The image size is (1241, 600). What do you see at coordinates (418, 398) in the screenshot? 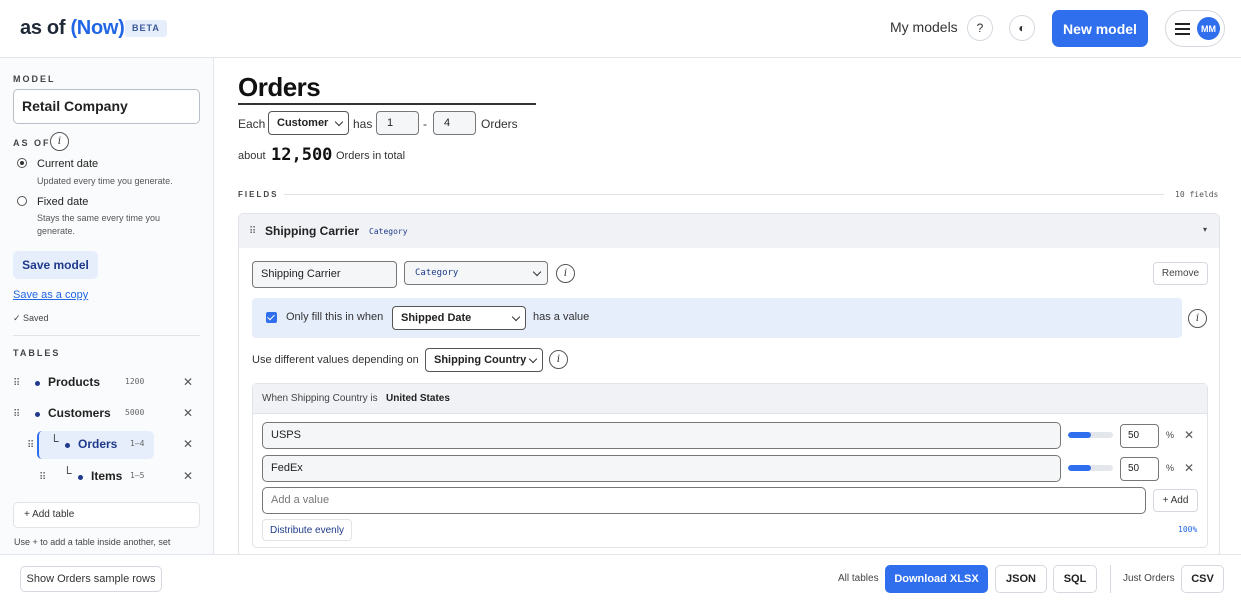
I see `when-value: United States` at bounding box center [418, 398].